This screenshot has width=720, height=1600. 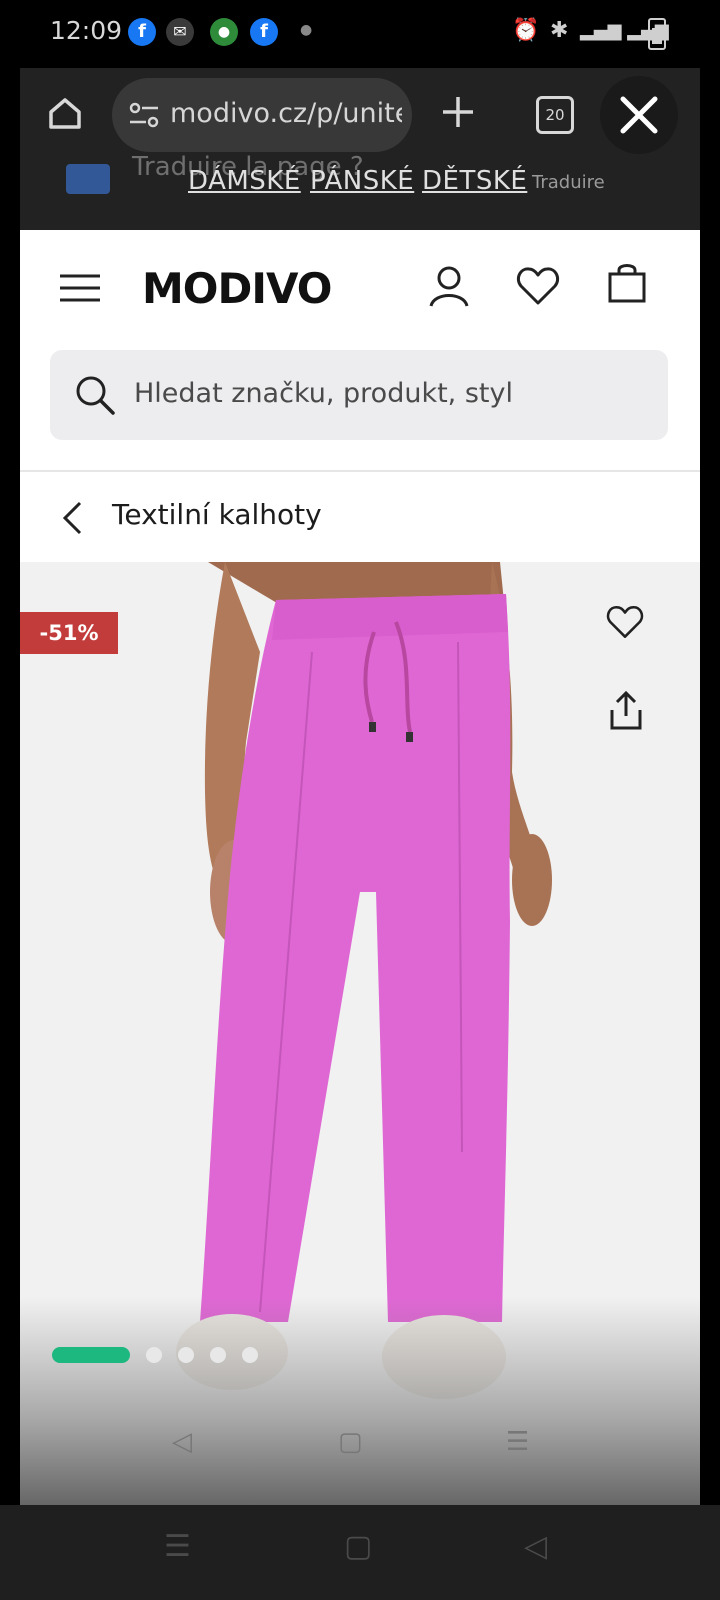 I want to click on breadcrumb: Textilní kalhoty, so click(x=360, y=517).